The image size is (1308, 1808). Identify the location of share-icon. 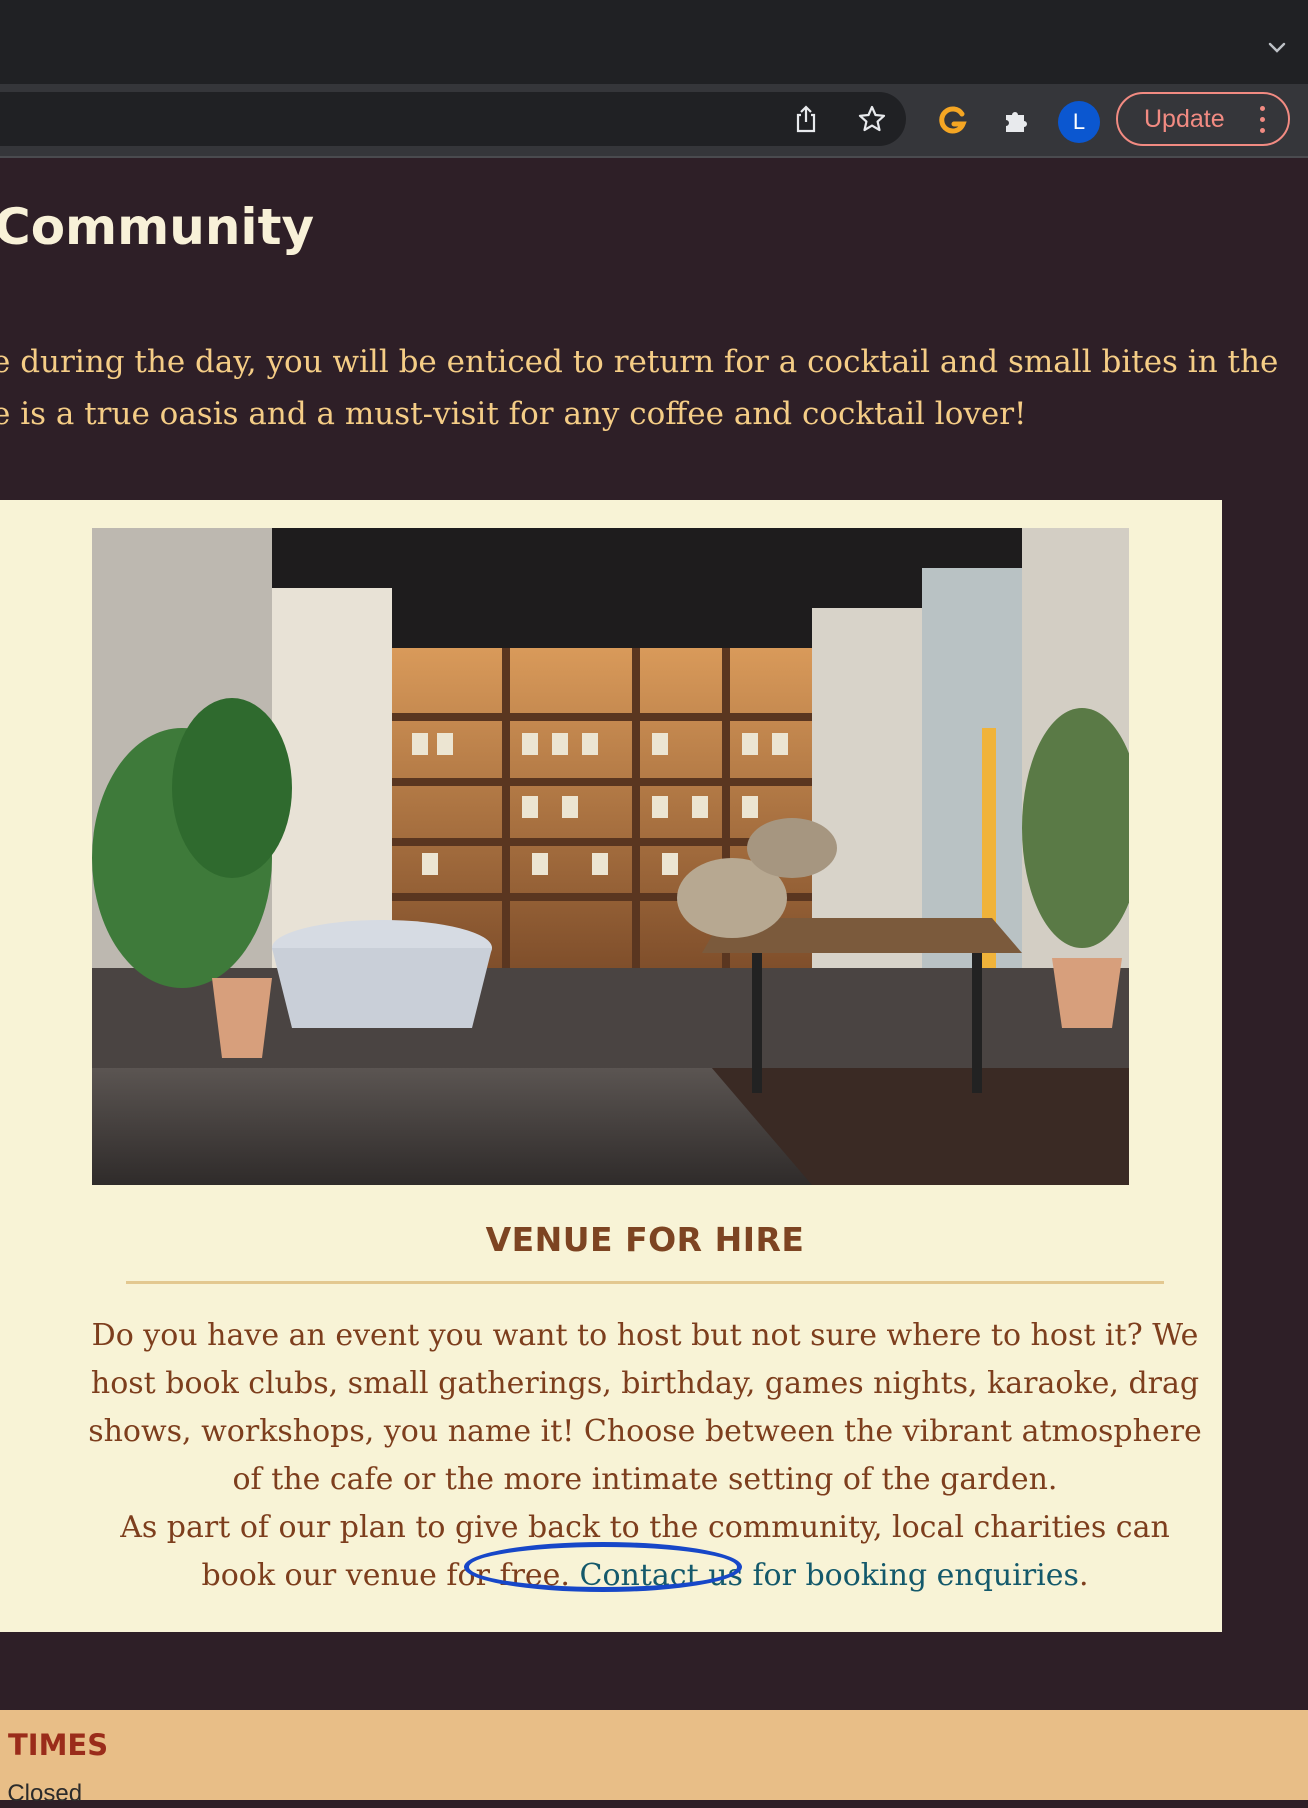
(806, 119).